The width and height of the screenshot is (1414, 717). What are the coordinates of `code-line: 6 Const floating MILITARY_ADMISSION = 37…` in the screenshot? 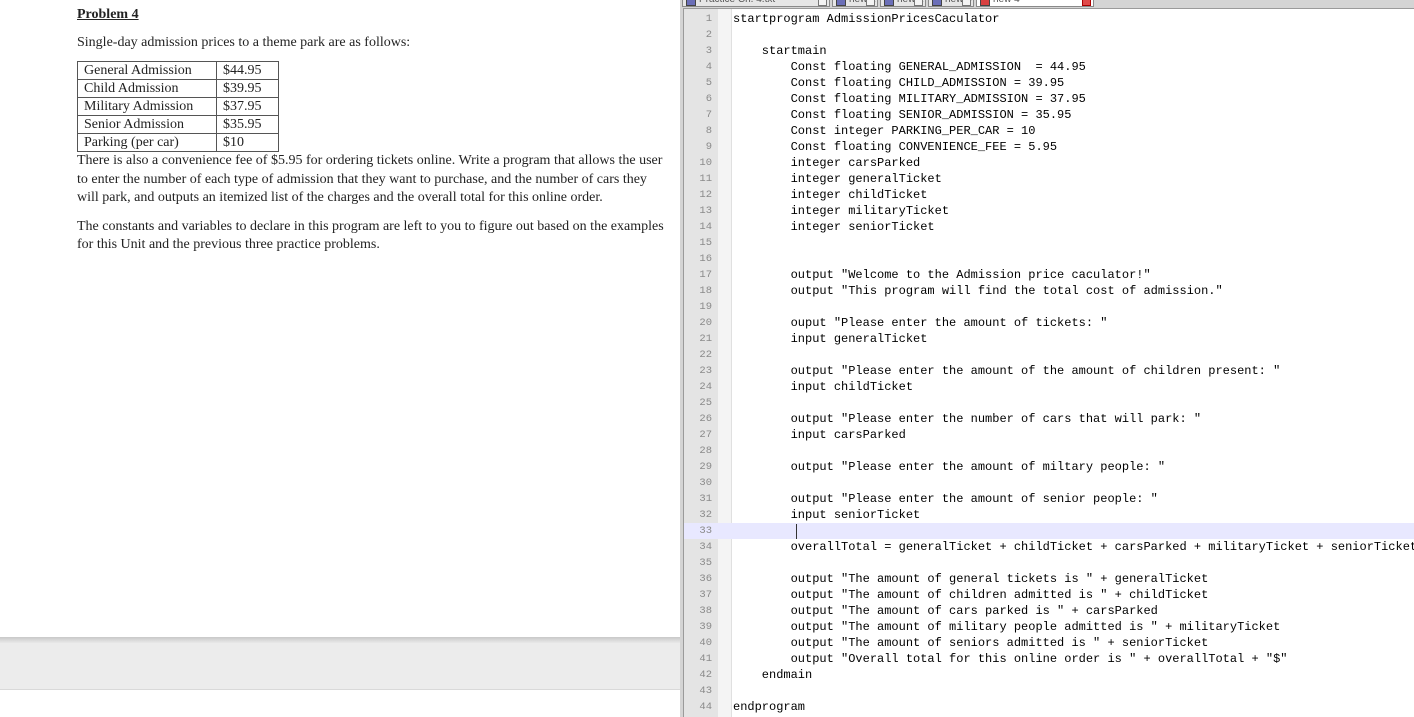 It's located at (1049, 99).